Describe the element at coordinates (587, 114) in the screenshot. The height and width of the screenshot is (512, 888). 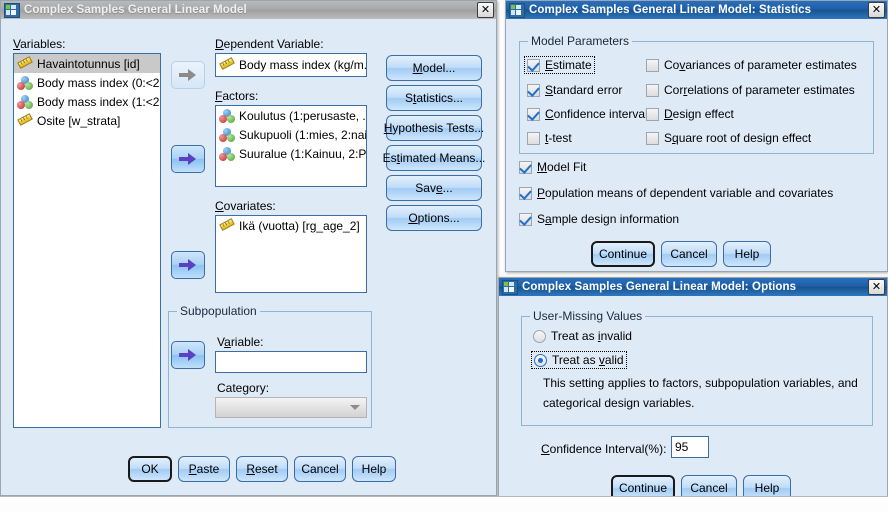
I see `checkbox-confidence-interval: Confidence interval` at that location.